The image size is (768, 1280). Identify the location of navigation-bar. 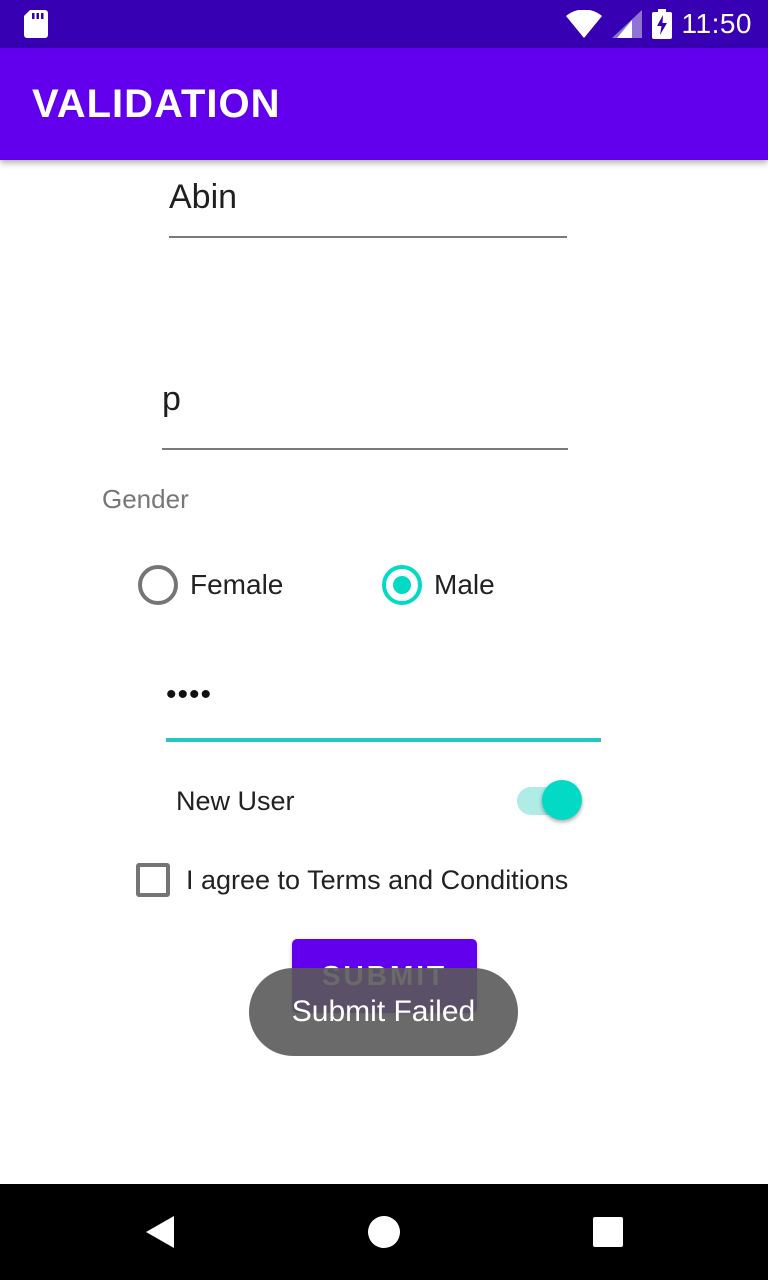
(384, 1232).